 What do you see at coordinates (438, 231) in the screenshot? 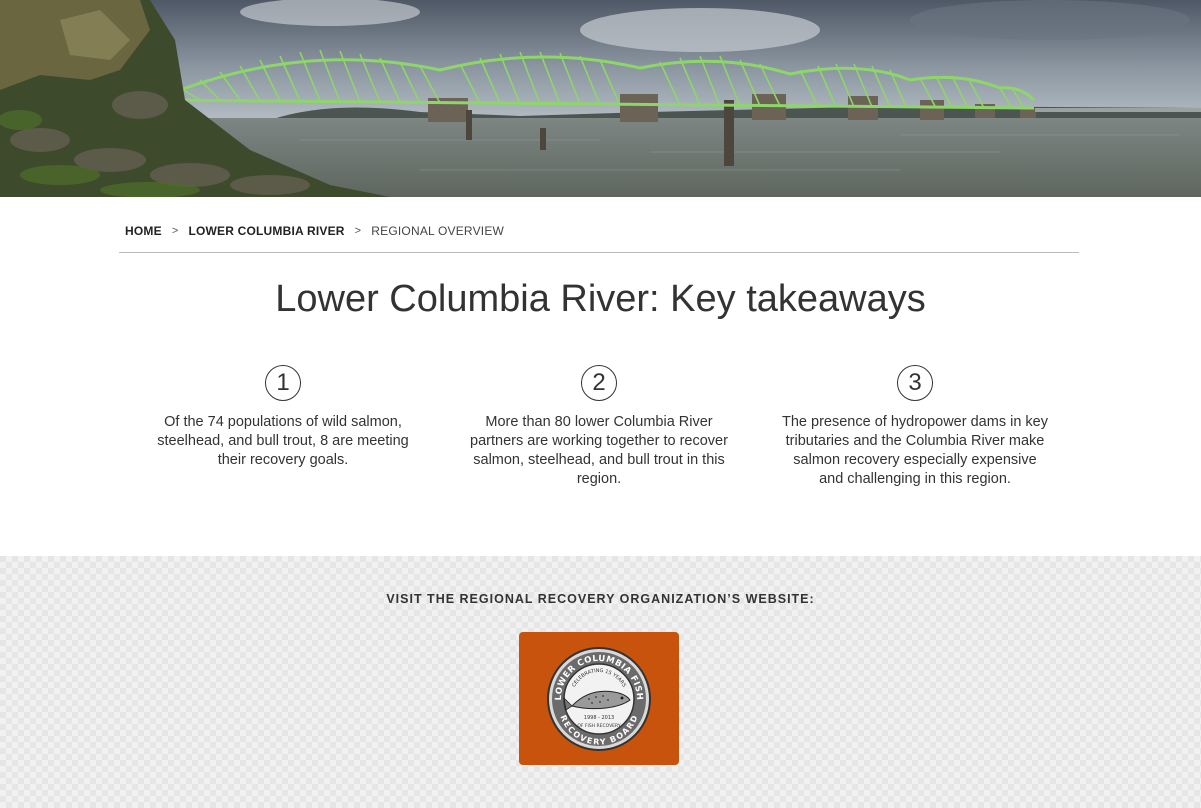
I see `breadcrumb-current: REGIONAL OVERVIEW` at bounding box center [438, 231].